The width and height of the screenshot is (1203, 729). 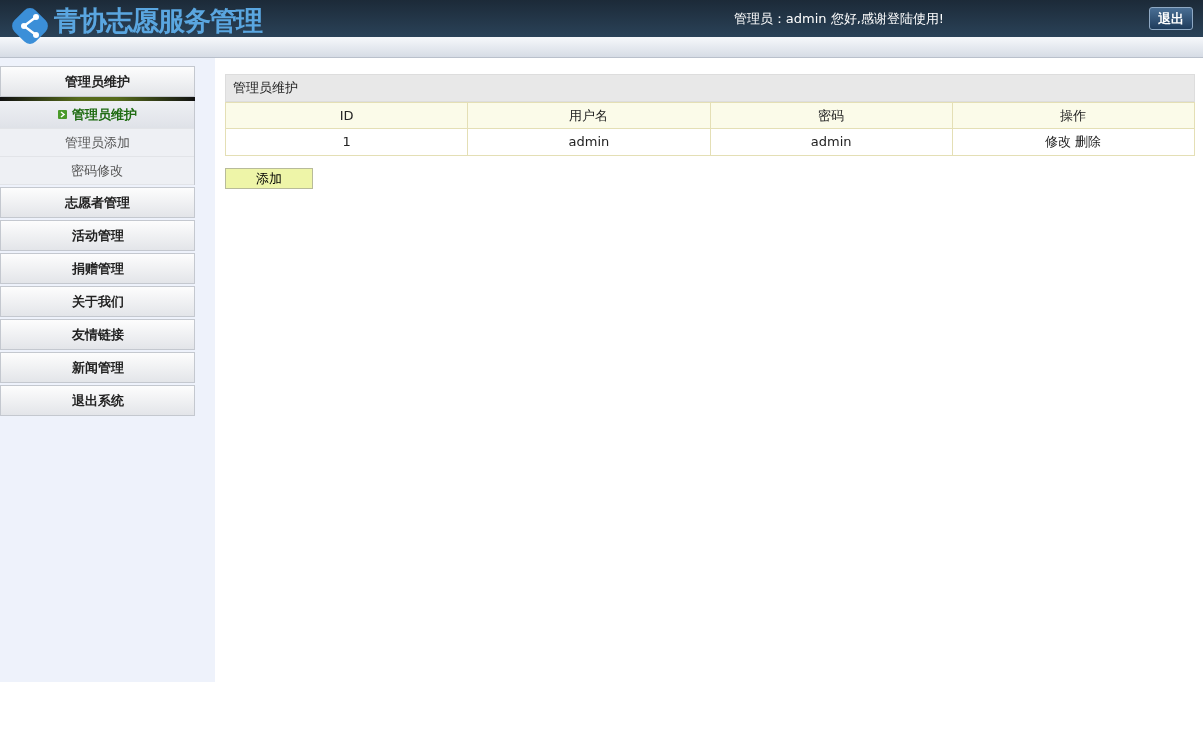 What do you see at coordinates (97, 301) in the screenshot?
I see `sidebar-group: 关于我们` at bounding box center [97, 301].